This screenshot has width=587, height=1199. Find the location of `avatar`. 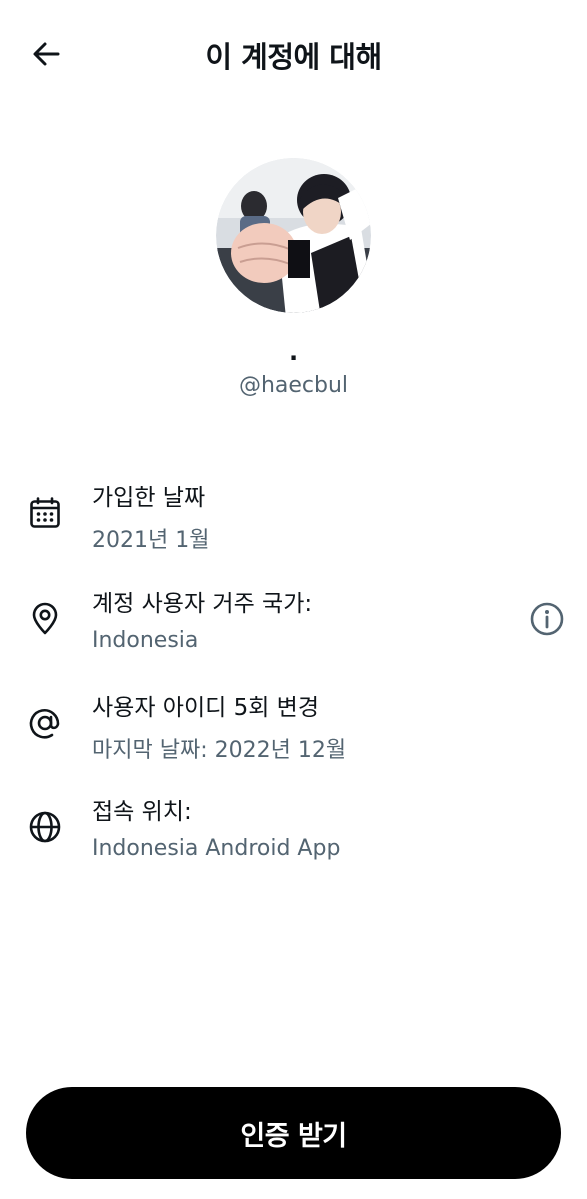

avatar is located at coordinates (293, 235).